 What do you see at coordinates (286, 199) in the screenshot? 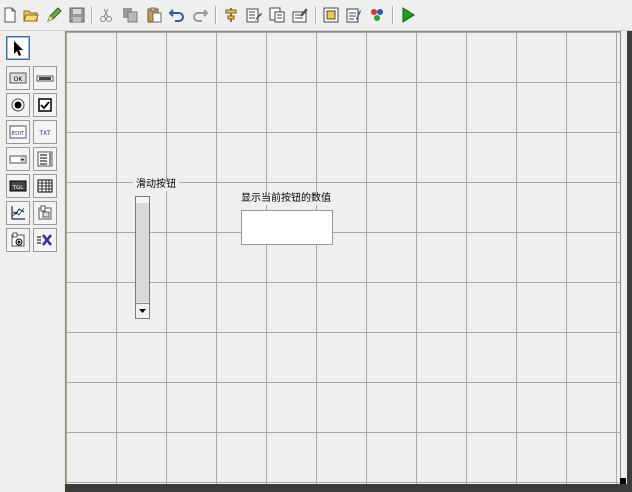
I see `value-label: 显示当前按钮的数值` at bounding box center [286, 199].